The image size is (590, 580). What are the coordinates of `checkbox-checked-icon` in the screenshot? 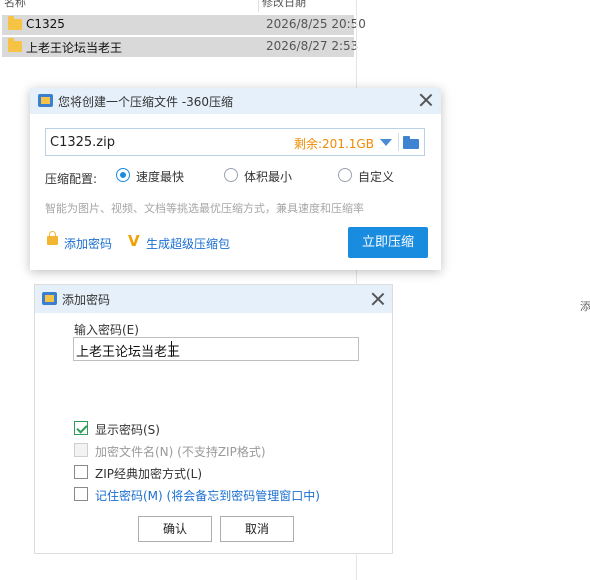 It's located at (81, 428).